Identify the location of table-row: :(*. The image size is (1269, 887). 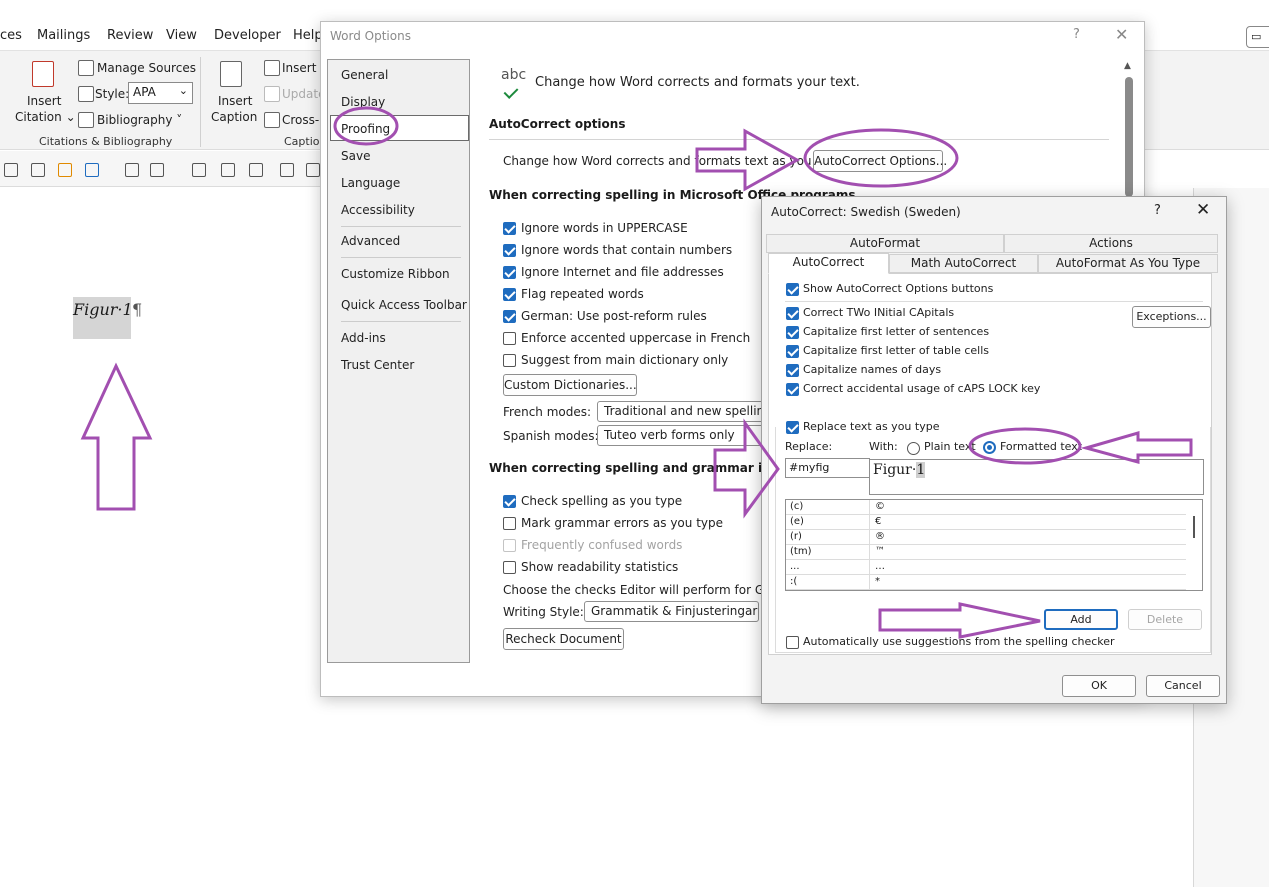
(986, 582).